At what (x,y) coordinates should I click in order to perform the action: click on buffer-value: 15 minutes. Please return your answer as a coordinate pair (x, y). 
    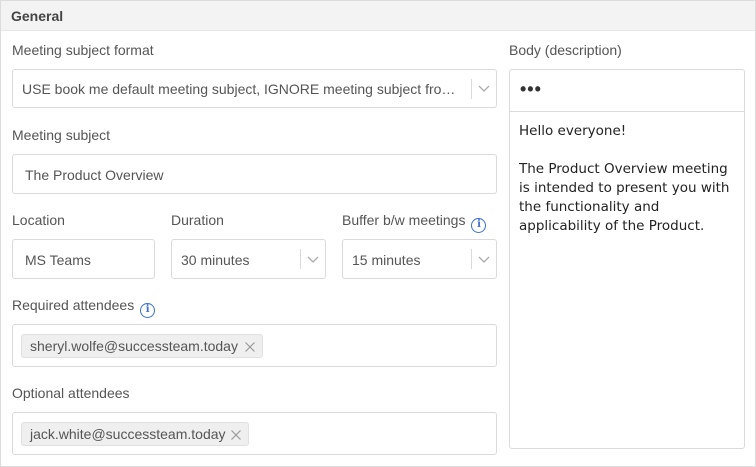
    Looking at the image, I should click on (386, 260).